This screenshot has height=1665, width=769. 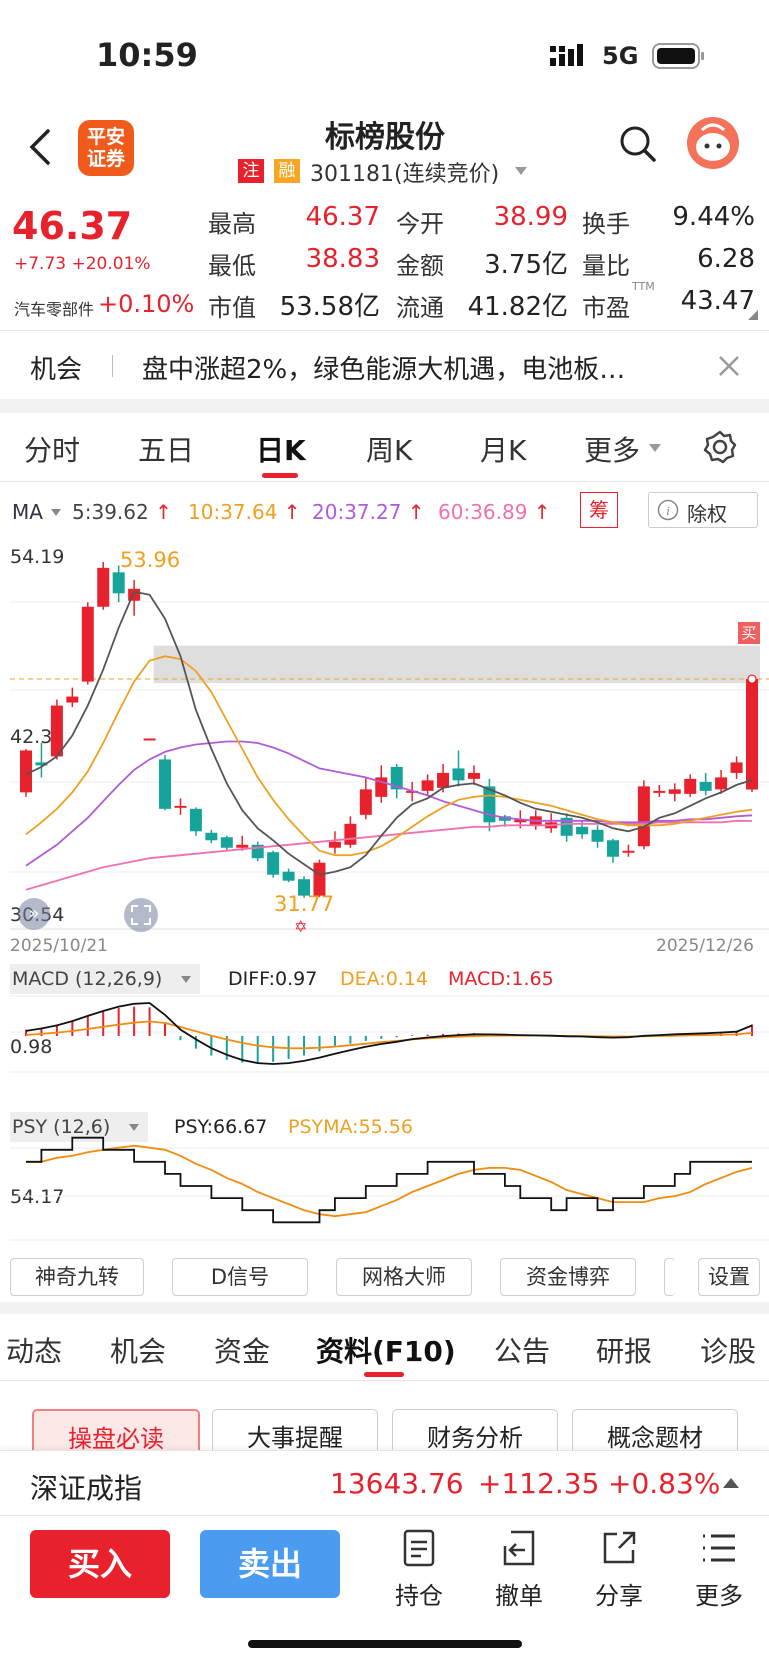 What do you see at coordinates (384, 1416) in the screenshot?
I see `f10-buttons: 操盘必读 大事提醒 财务分析 概念题材` at bounding box center [384, 1416].